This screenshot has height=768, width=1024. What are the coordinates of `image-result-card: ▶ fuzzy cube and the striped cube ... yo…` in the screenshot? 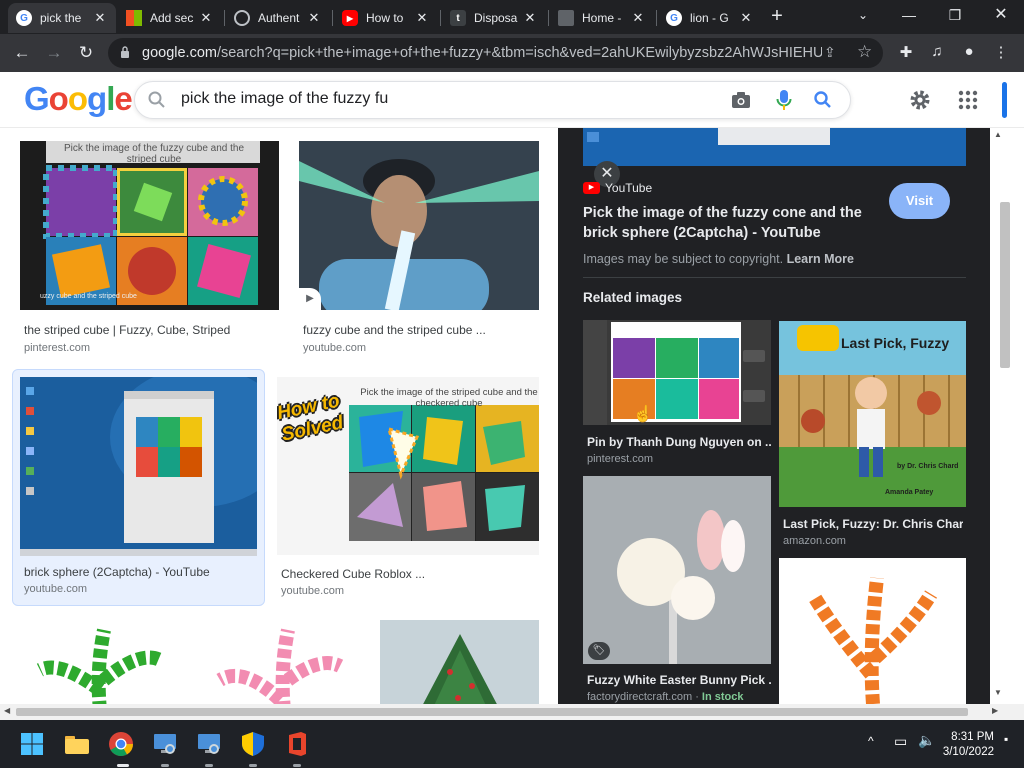 It's located at (419, 250).